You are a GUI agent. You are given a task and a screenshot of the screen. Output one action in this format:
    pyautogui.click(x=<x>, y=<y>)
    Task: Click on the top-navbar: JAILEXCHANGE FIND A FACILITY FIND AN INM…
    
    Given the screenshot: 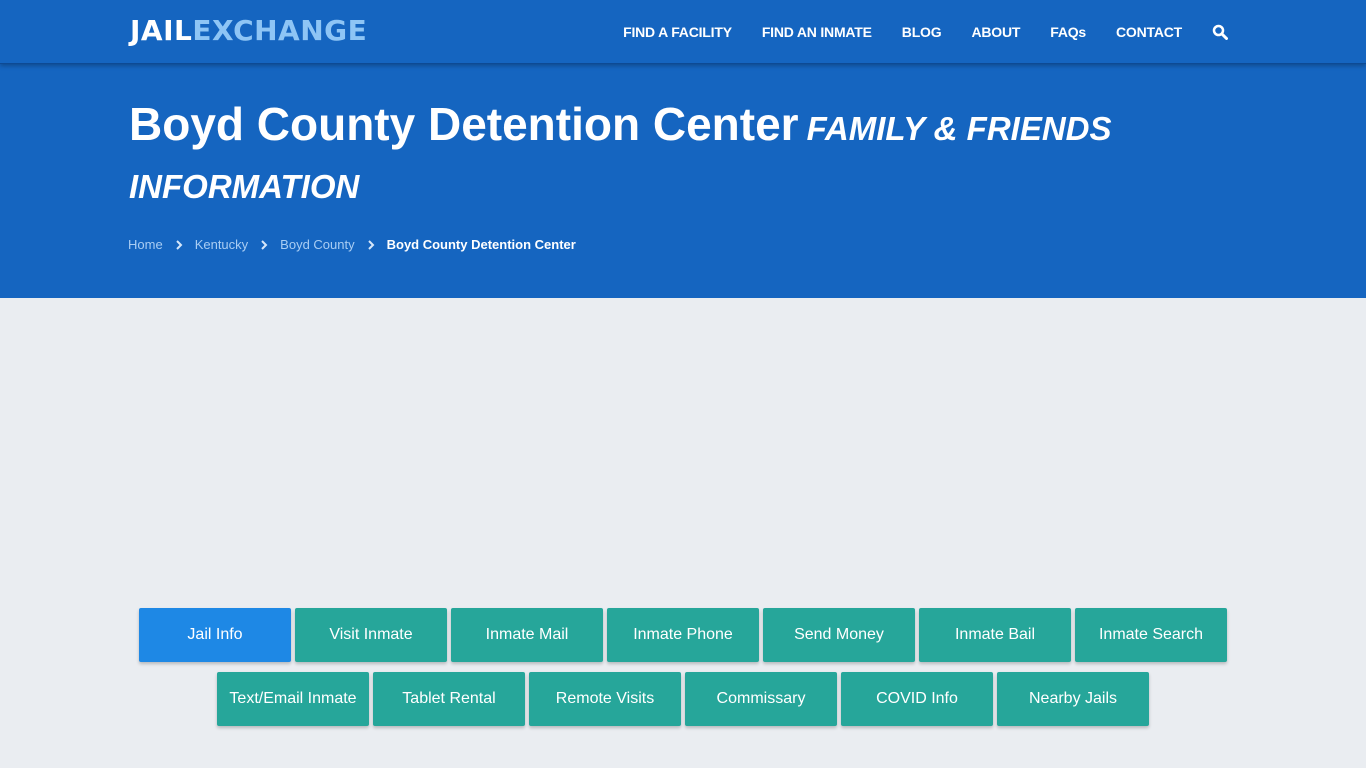 What is the action you would take?
    pyautogui.click(x=683, y=32)
    